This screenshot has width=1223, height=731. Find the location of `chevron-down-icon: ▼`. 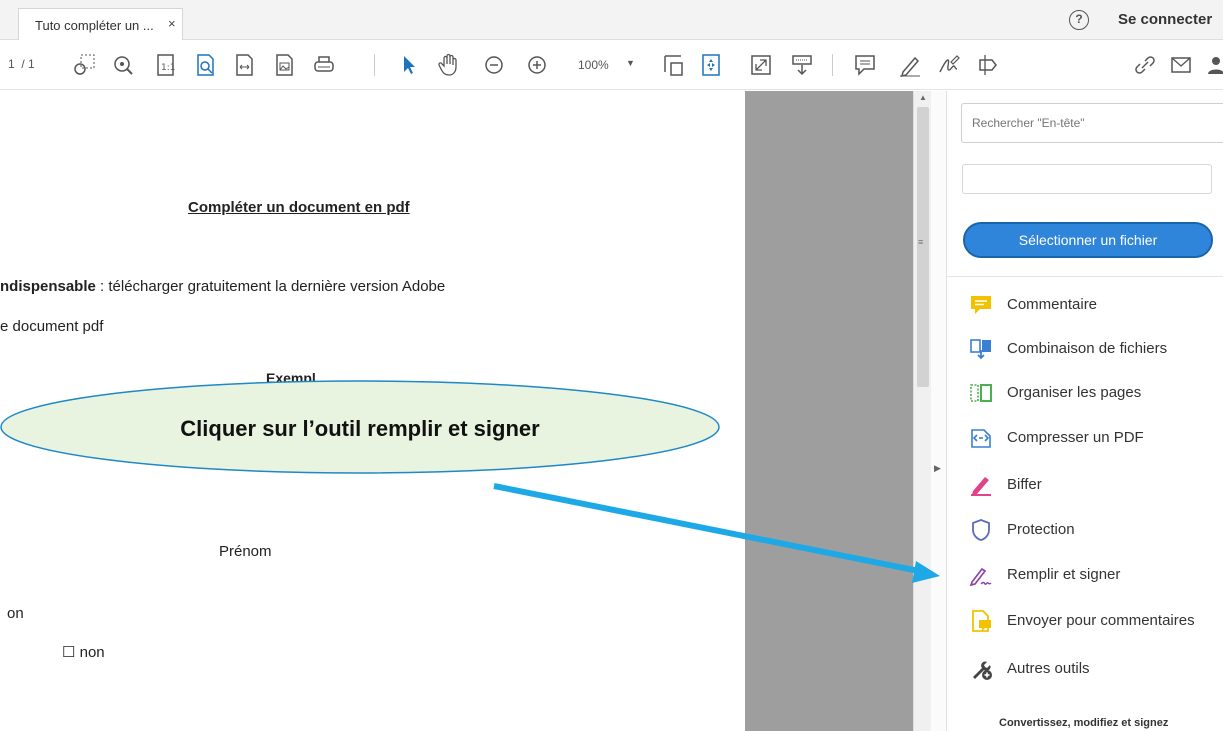

chevron-down-icon: ▼ is located at coordinates (630, 63).